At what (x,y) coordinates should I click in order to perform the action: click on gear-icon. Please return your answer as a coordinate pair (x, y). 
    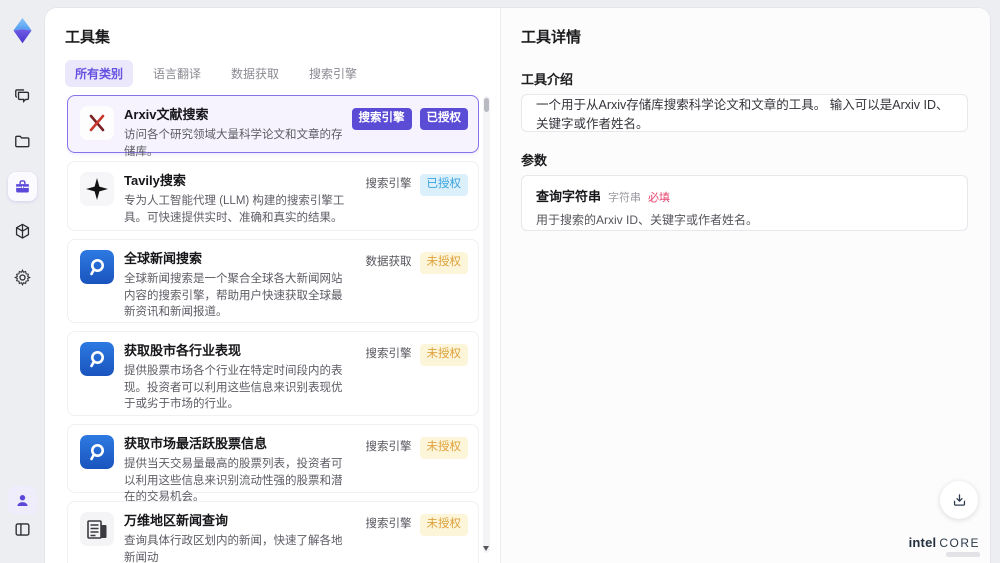
    Looking at the image, I should click on (22, 277).